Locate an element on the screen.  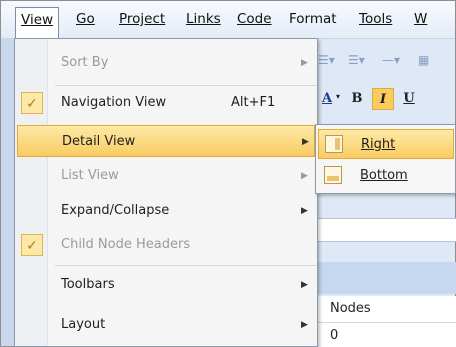
menu-item-label: Expand/Collapse is located at coordinates (115, 210).